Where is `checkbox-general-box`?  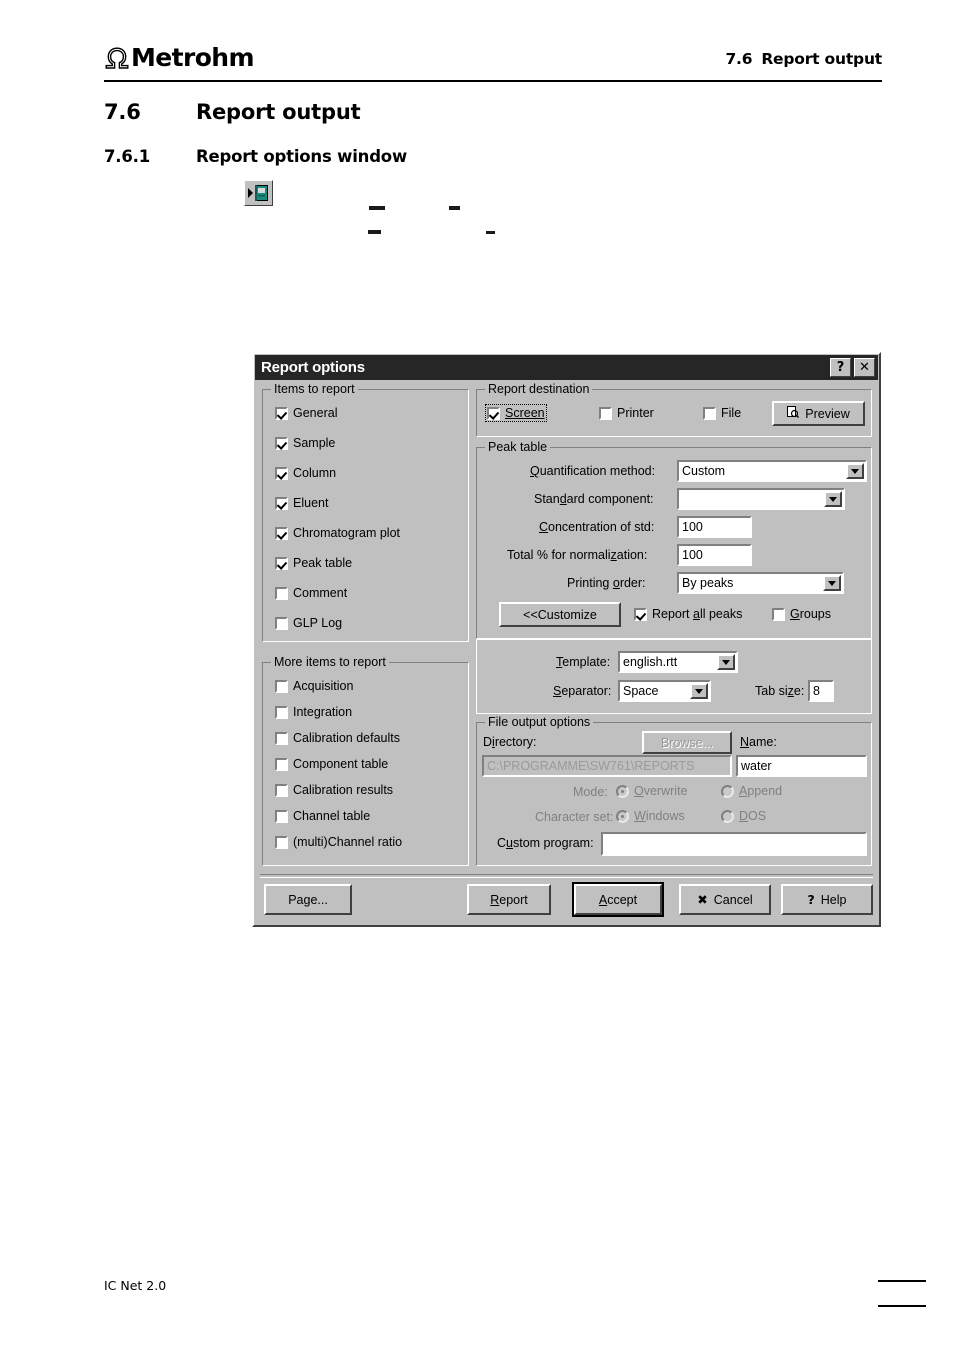
checkbox-general-box is located at coordinates (281, 413).